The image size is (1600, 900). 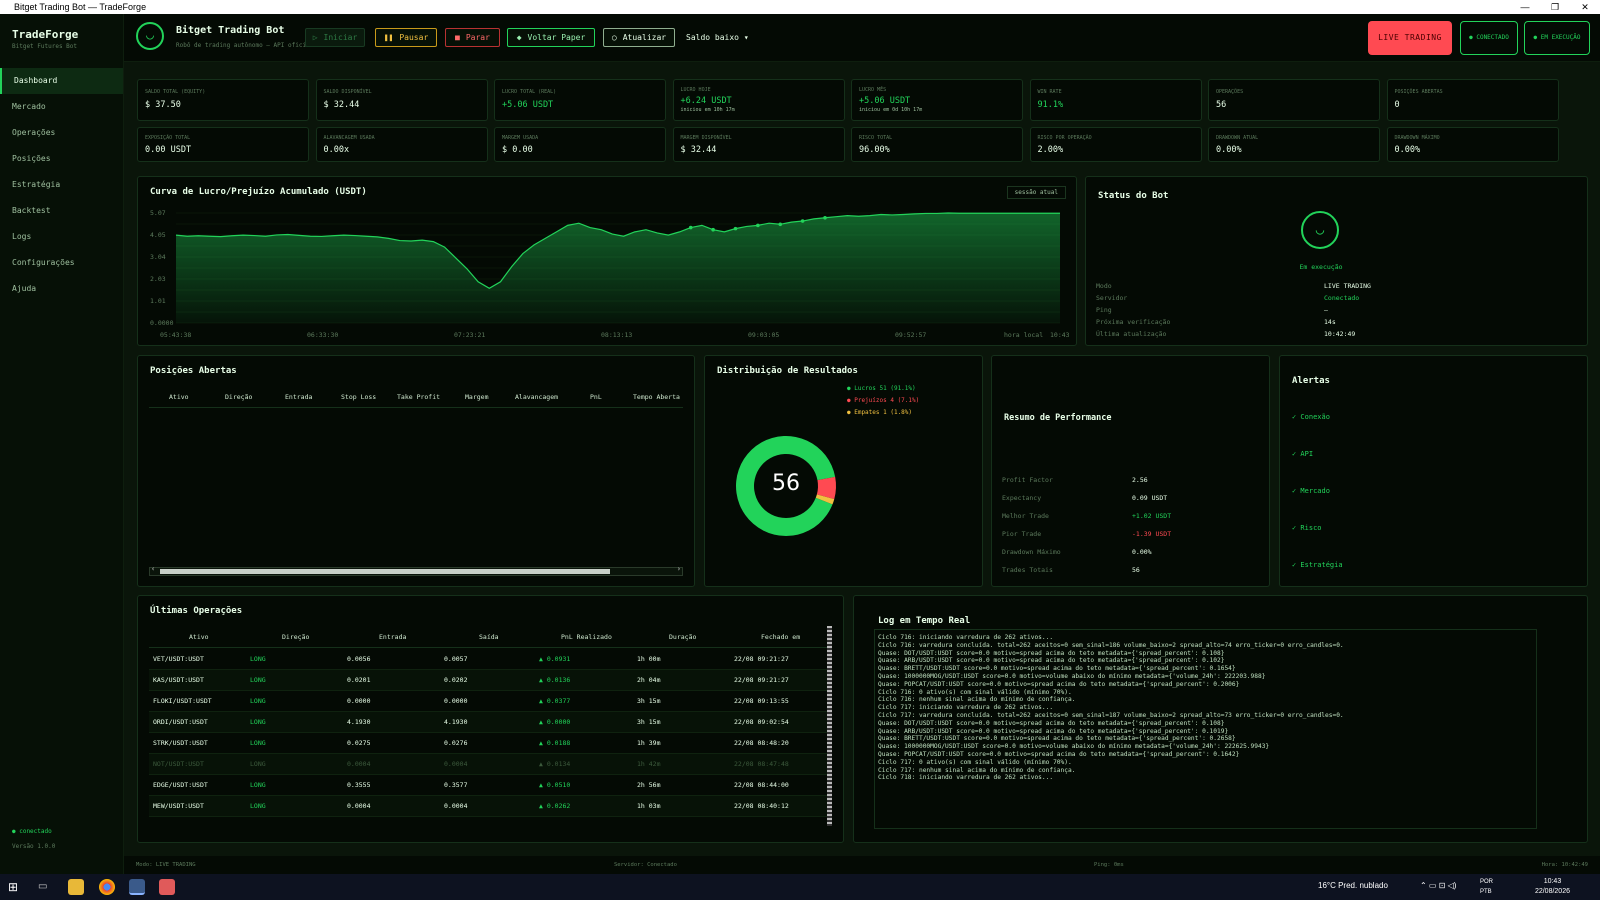 I want to click on start-button: ▷ Iniciar, so click(x=335, y=37).